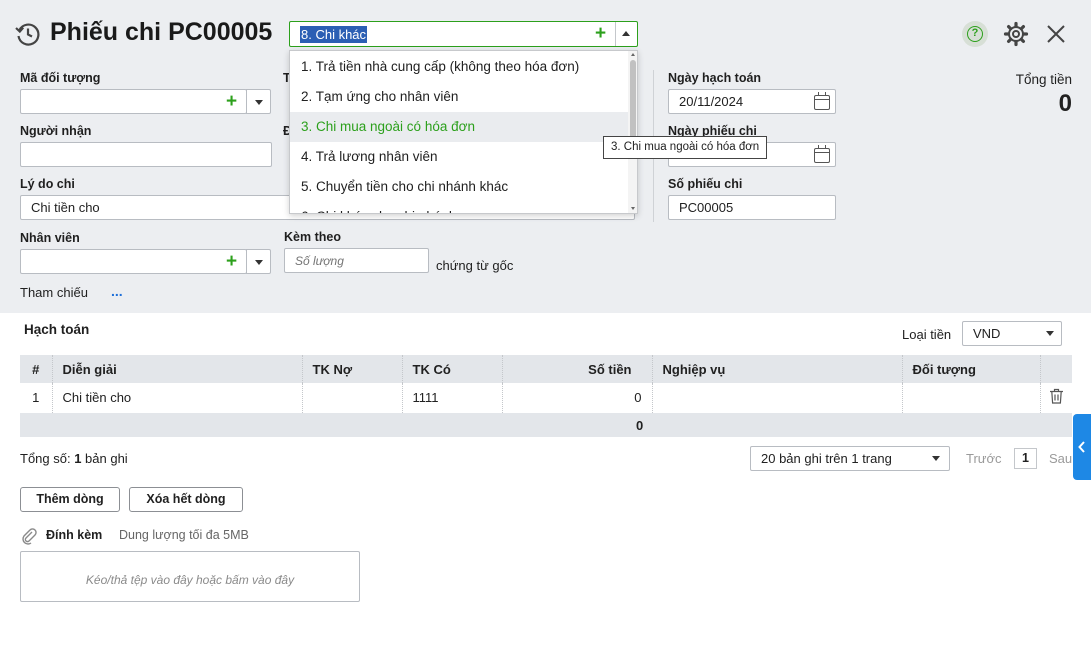 The image size is (1091, 650). What do you see at coordinates (459, 207) in the screenshot?
I see `dropdown-option: 6. Chi khác cho chi nhánh` at bounding box center [459, 207].